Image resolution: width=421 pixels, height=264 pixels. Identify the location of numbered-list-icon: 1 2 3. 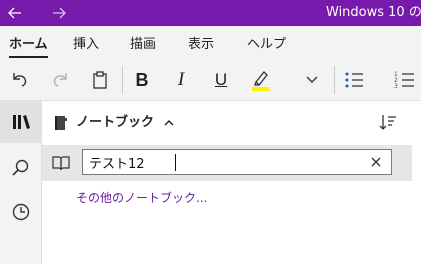
(404, 80).